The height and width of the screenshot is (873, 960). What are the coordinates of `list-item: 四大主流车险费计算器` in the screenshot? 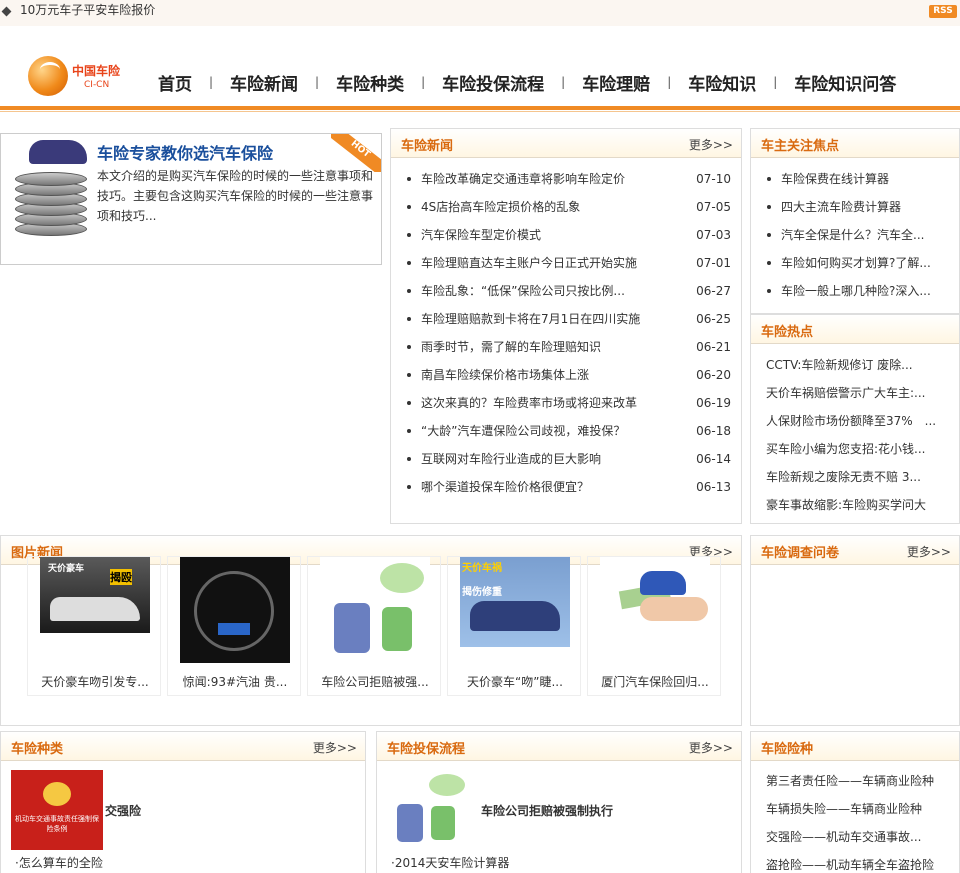 It's located at (855, 207).